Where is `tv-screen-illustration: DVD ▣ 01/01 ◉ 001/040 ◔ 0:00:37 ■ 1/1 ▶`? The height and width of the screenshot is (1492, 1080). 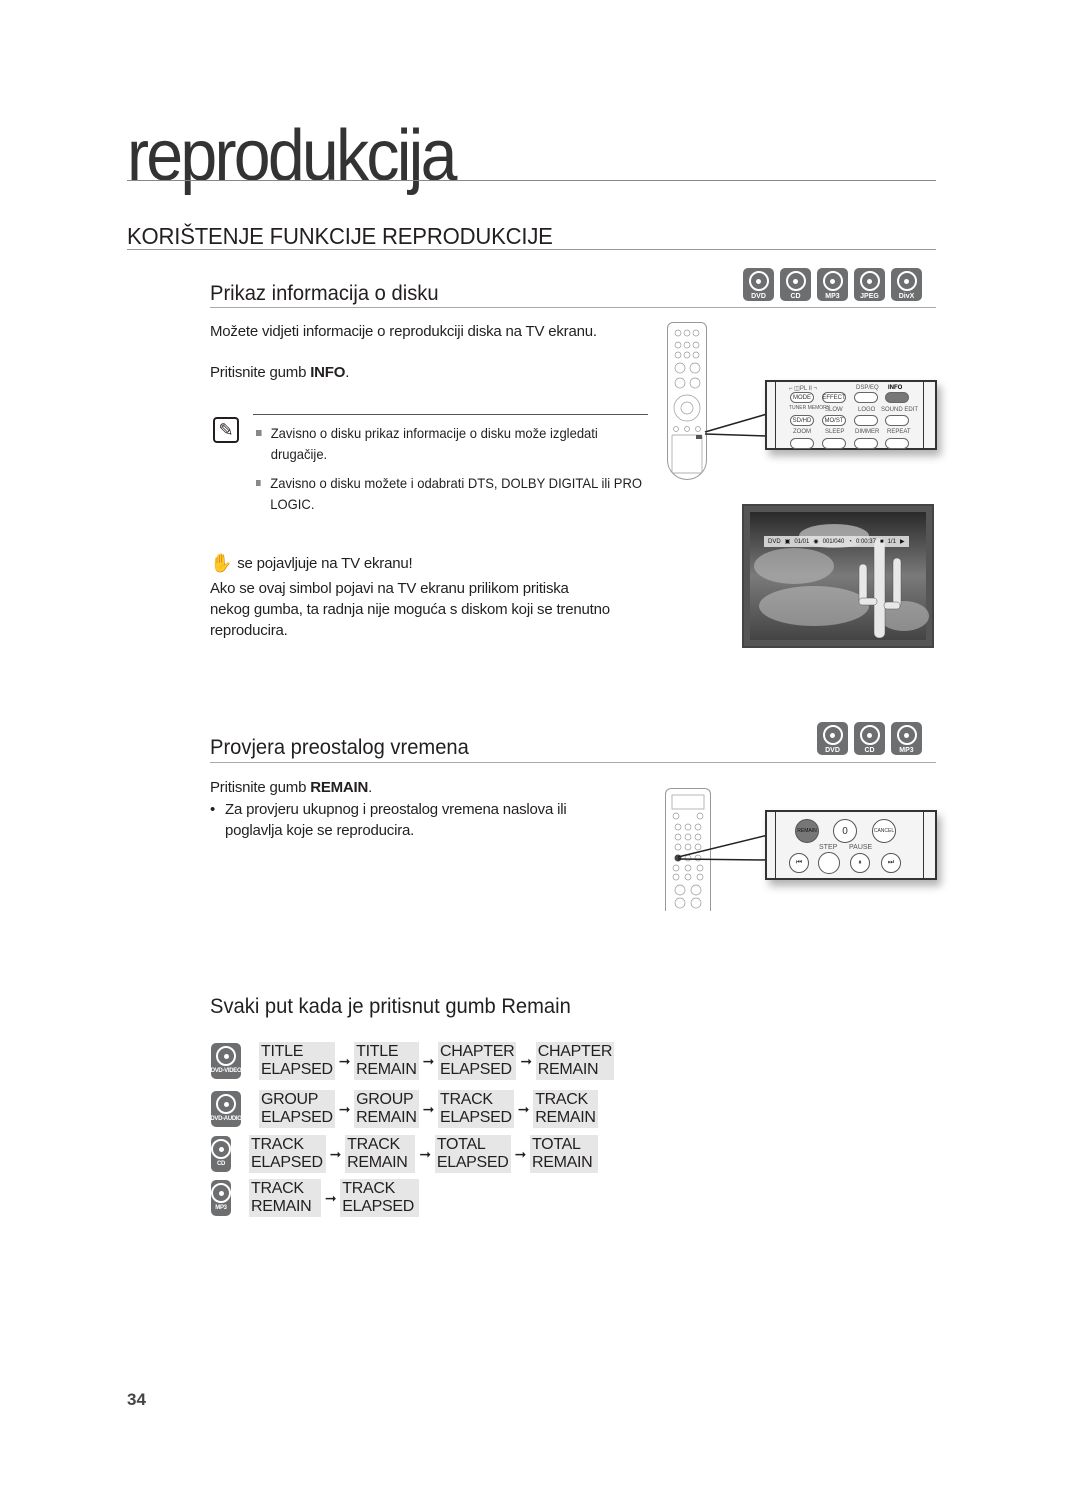 tv-screen-illustration: DVD ▣ 01/01 ◉ 001/040 ◔ 0:00:37 ■ 1/1 ▶ is located at coordinates (838, 576).